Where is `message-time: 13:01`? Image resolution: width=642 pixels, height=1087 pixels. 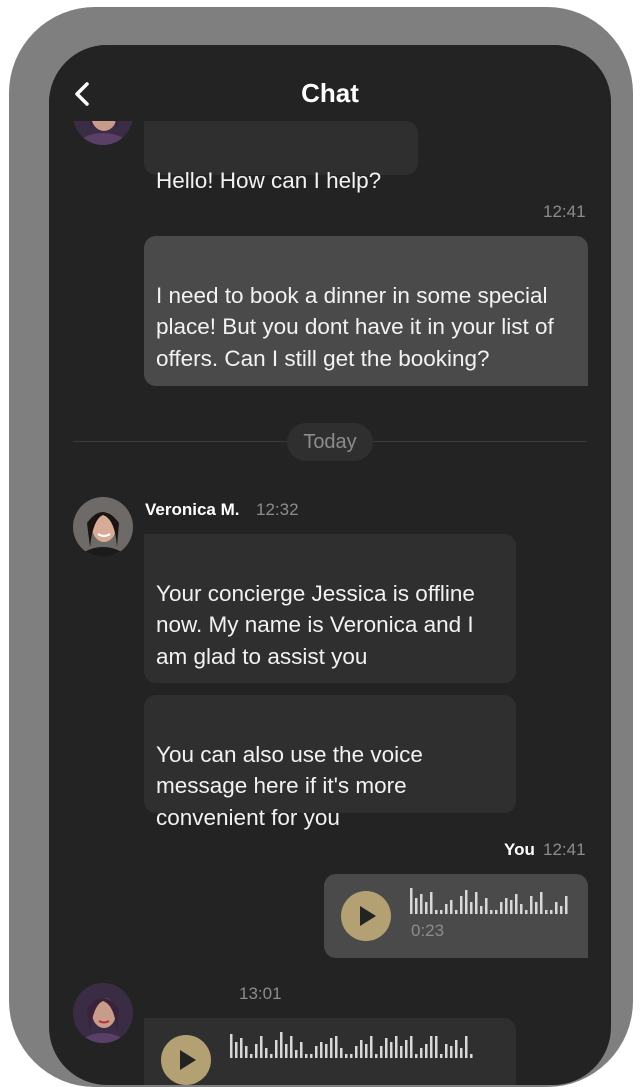
message-time: 13:01 is located at coordinates (260, 993).